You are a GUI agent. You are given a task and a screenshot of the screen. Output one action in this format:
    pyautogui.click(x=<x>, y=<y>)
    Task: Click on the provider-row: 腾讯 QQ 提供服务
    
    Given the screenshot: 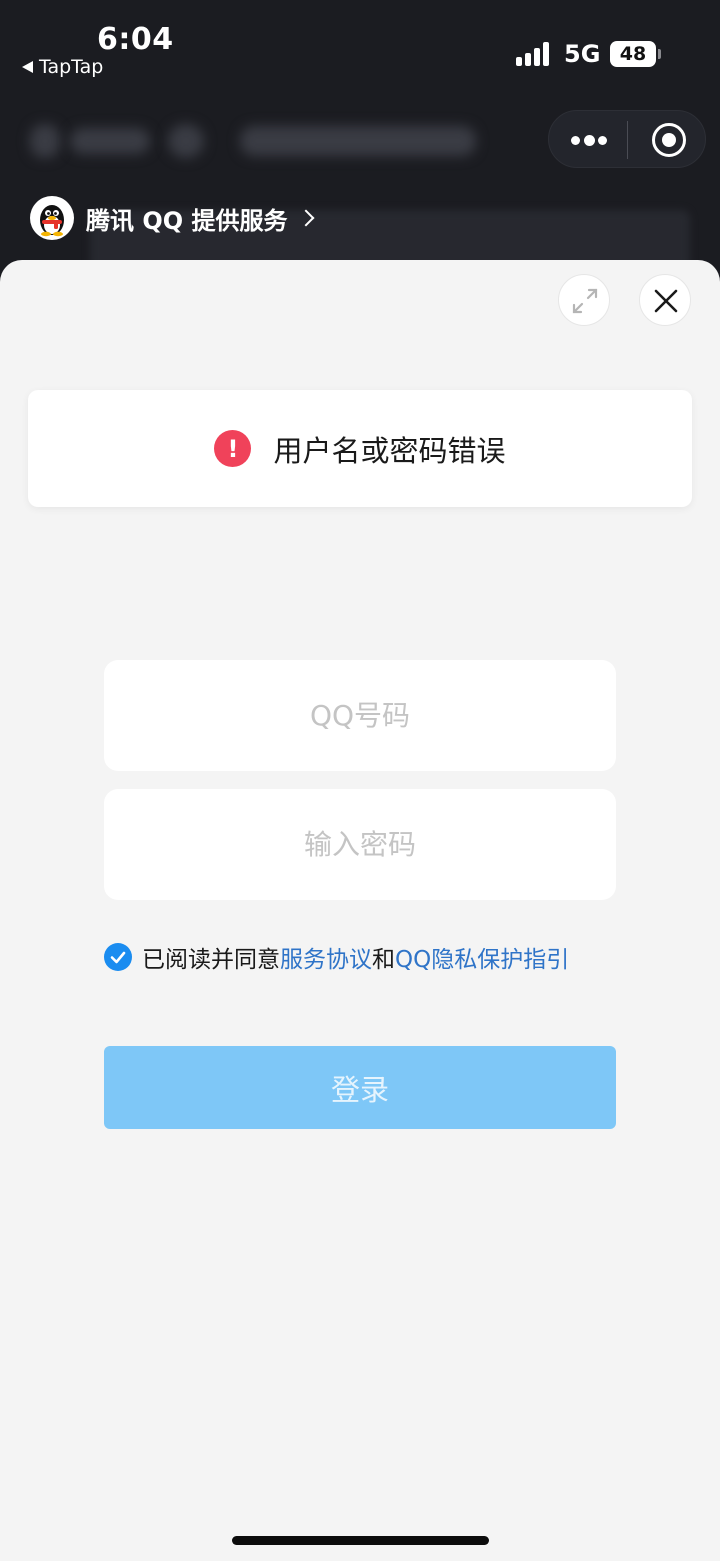 What is the action you would take?
    pyautogui.click(x=172, y=218)
    